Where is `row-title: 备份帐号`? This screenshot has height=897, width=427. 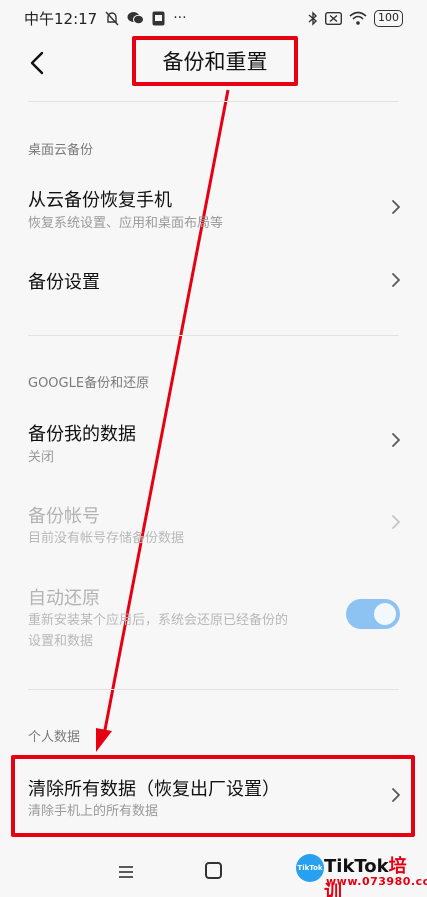
row-title: 备份帐号 is located at coordinates (64, 516).